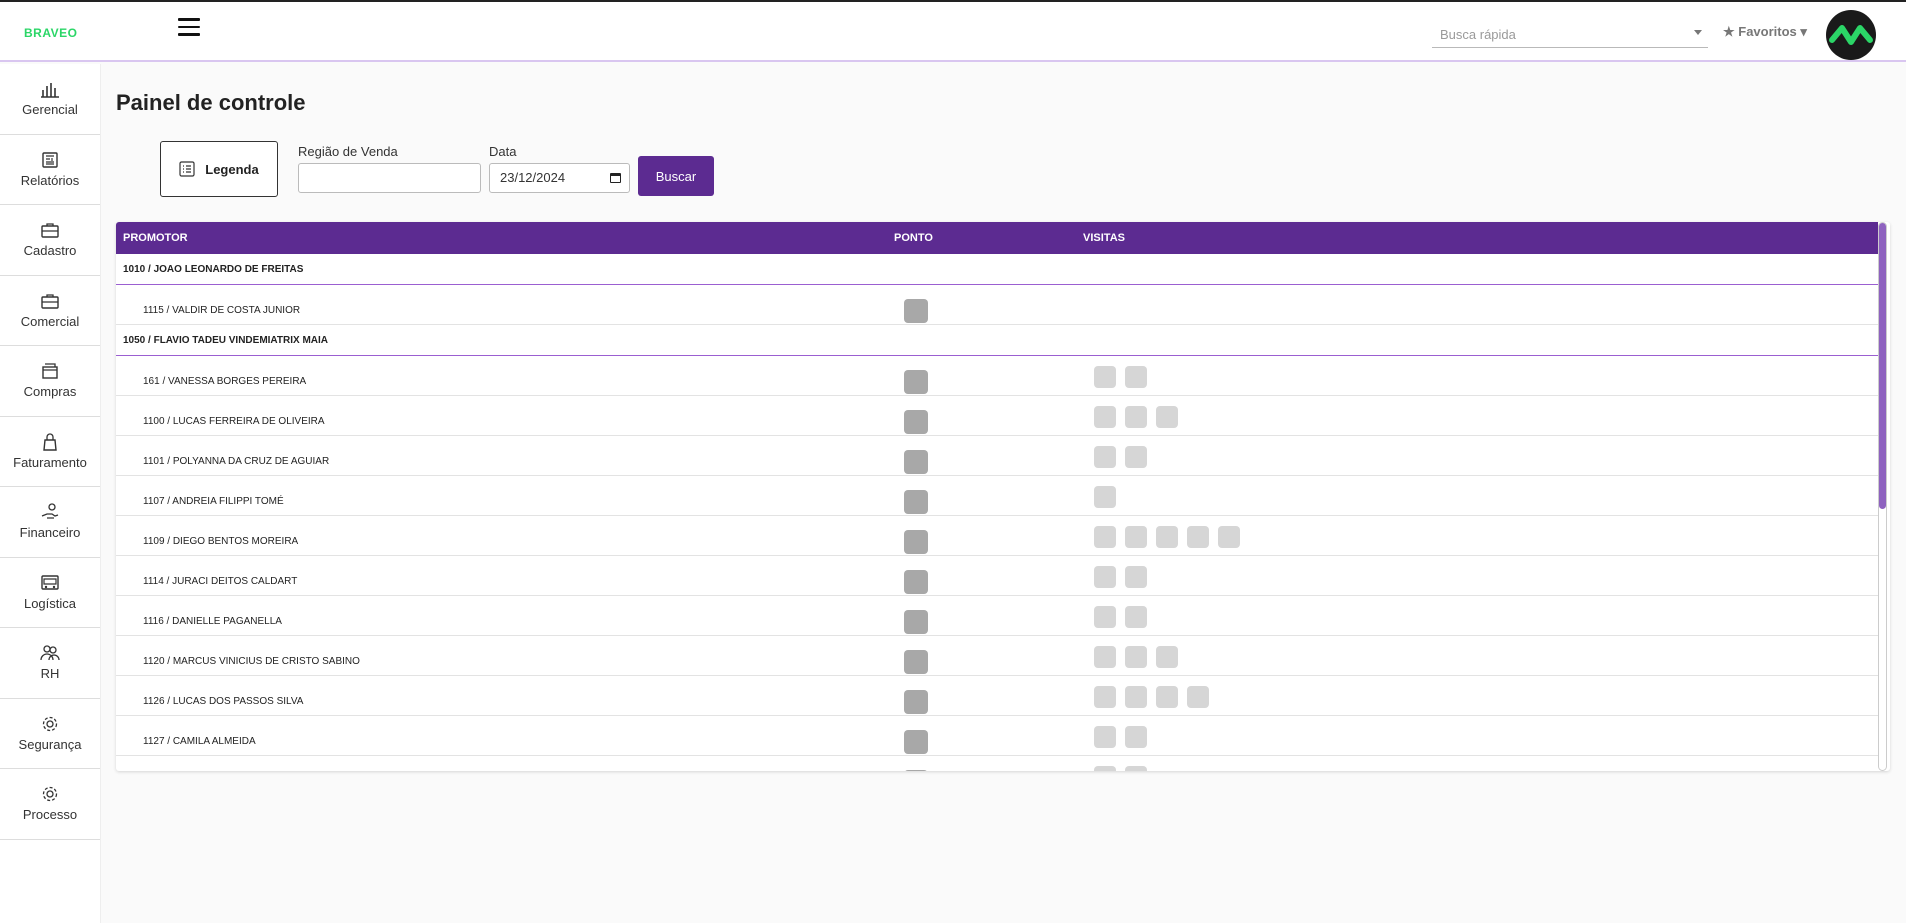  Describe the element at coordinates (50, 91) in the screenshot. I see `bar-chart-icon` at that location.